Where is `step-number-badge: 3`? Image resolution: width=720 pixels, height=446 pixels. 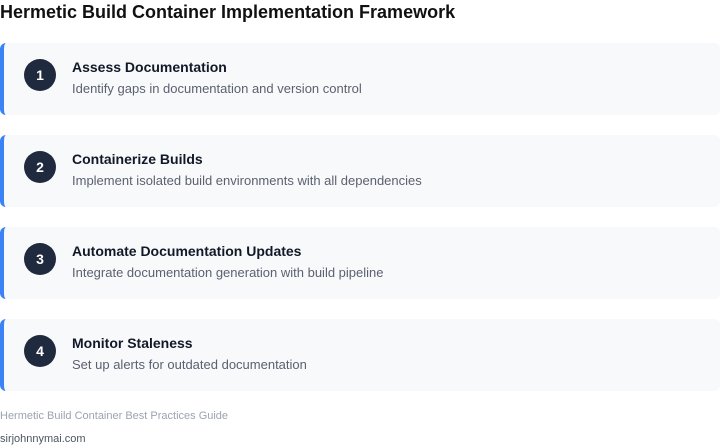 step-number-badge: 3 is located at coordinates (40, 259).